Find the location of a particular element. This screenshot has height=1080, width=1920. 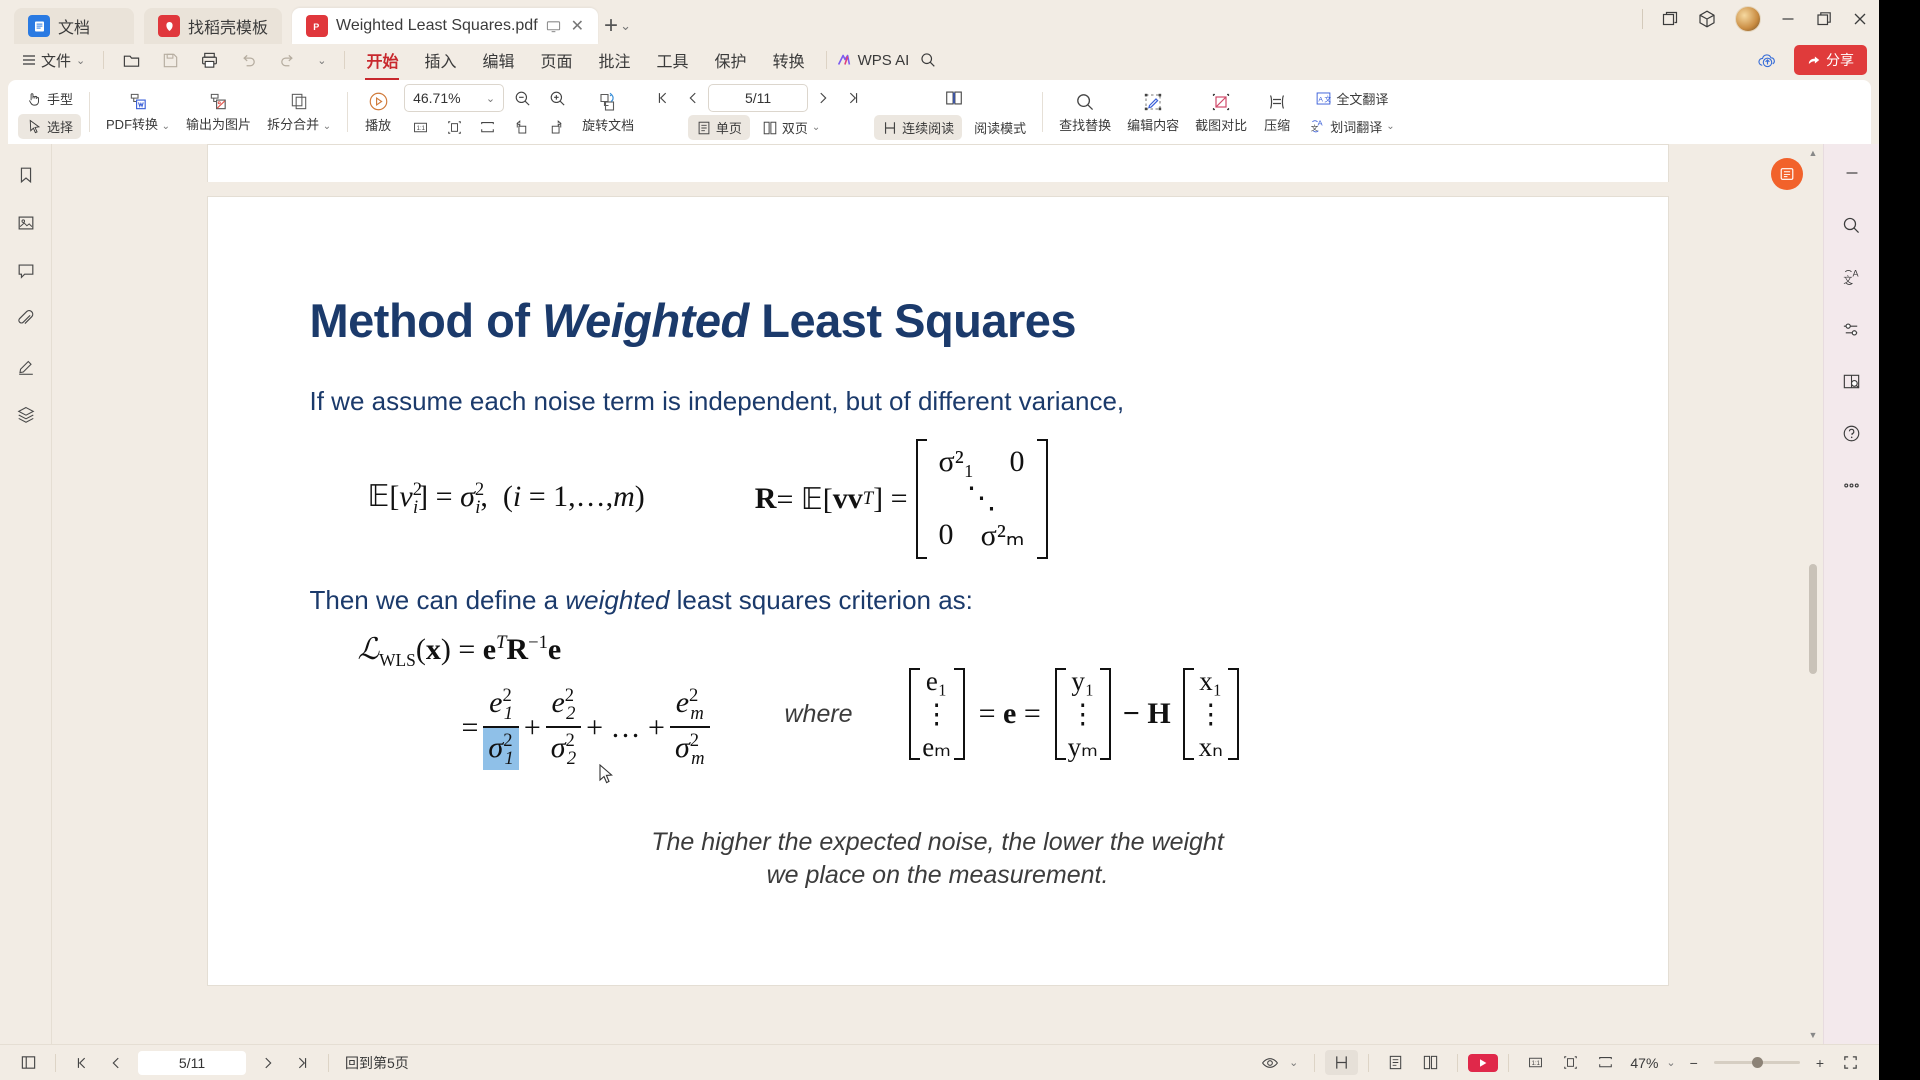

tab-weighted-least-squares-pdf: P Weighted Least Squares.pdf ✕ is located at coordinates (445, 26).